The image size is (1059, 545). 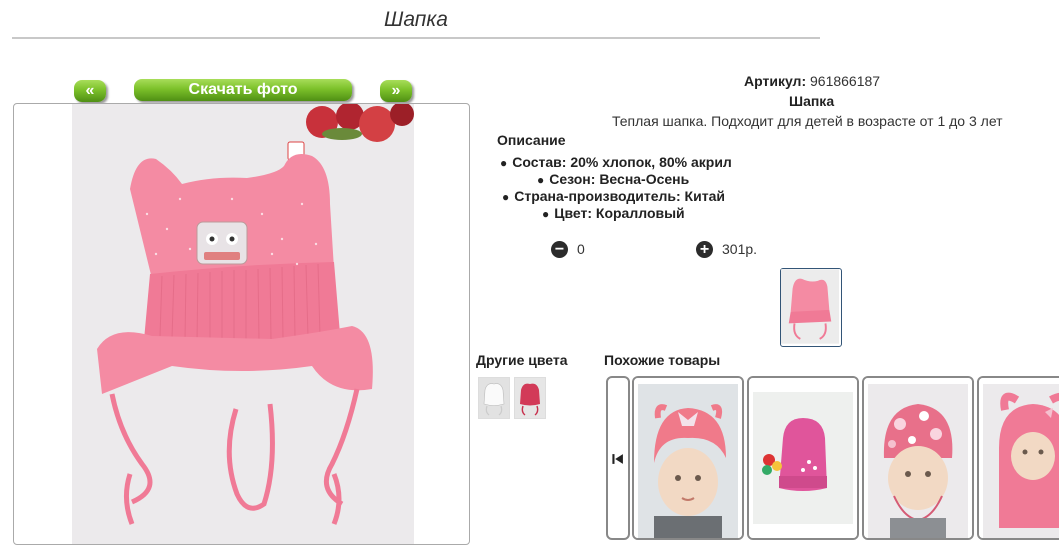 What do you see at coordinates (704, 249) in the screenshot?
I see `plus-circle-icon: +` at bounding box center [704, 249].